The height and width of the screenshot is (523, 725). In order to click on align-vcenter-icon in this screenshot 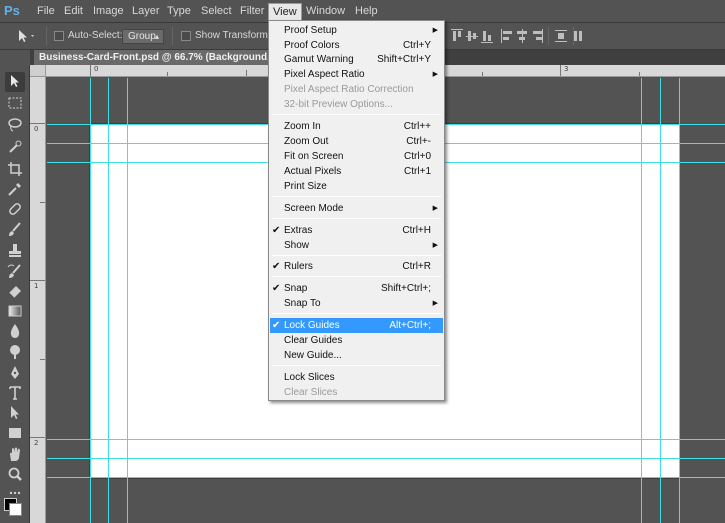, I will do `click(472, 36)`.